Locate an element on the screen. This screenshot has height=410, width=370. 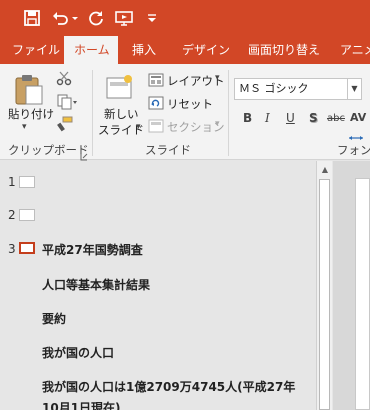
ribbon-tabs: ファイル ホーム 挿入 デザイン 画面切り替え アニメー is located at coordinates (185, 50).